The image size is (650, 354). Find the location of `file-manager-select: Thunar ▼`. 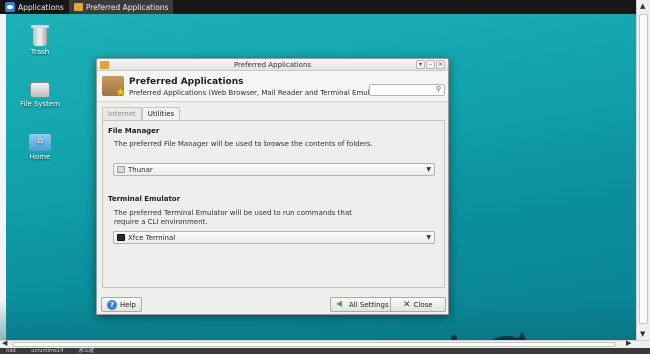

file-manager-select: Thunar ▼ is located at coordinates (274, 169).